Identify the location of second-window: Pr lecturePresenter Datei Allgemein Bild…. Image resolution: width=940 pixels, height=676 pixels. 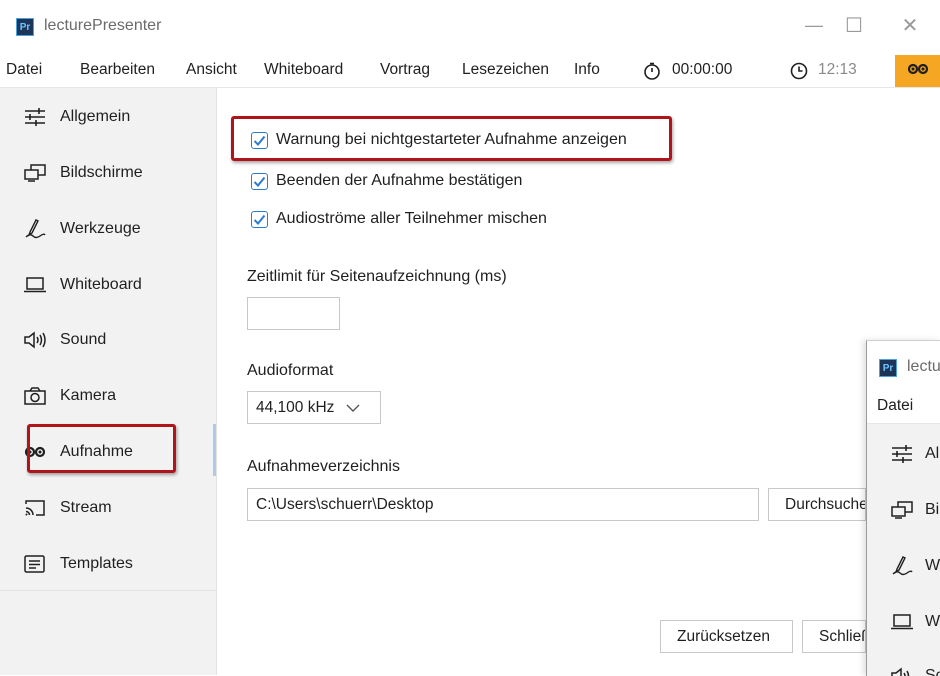
(903, 508).